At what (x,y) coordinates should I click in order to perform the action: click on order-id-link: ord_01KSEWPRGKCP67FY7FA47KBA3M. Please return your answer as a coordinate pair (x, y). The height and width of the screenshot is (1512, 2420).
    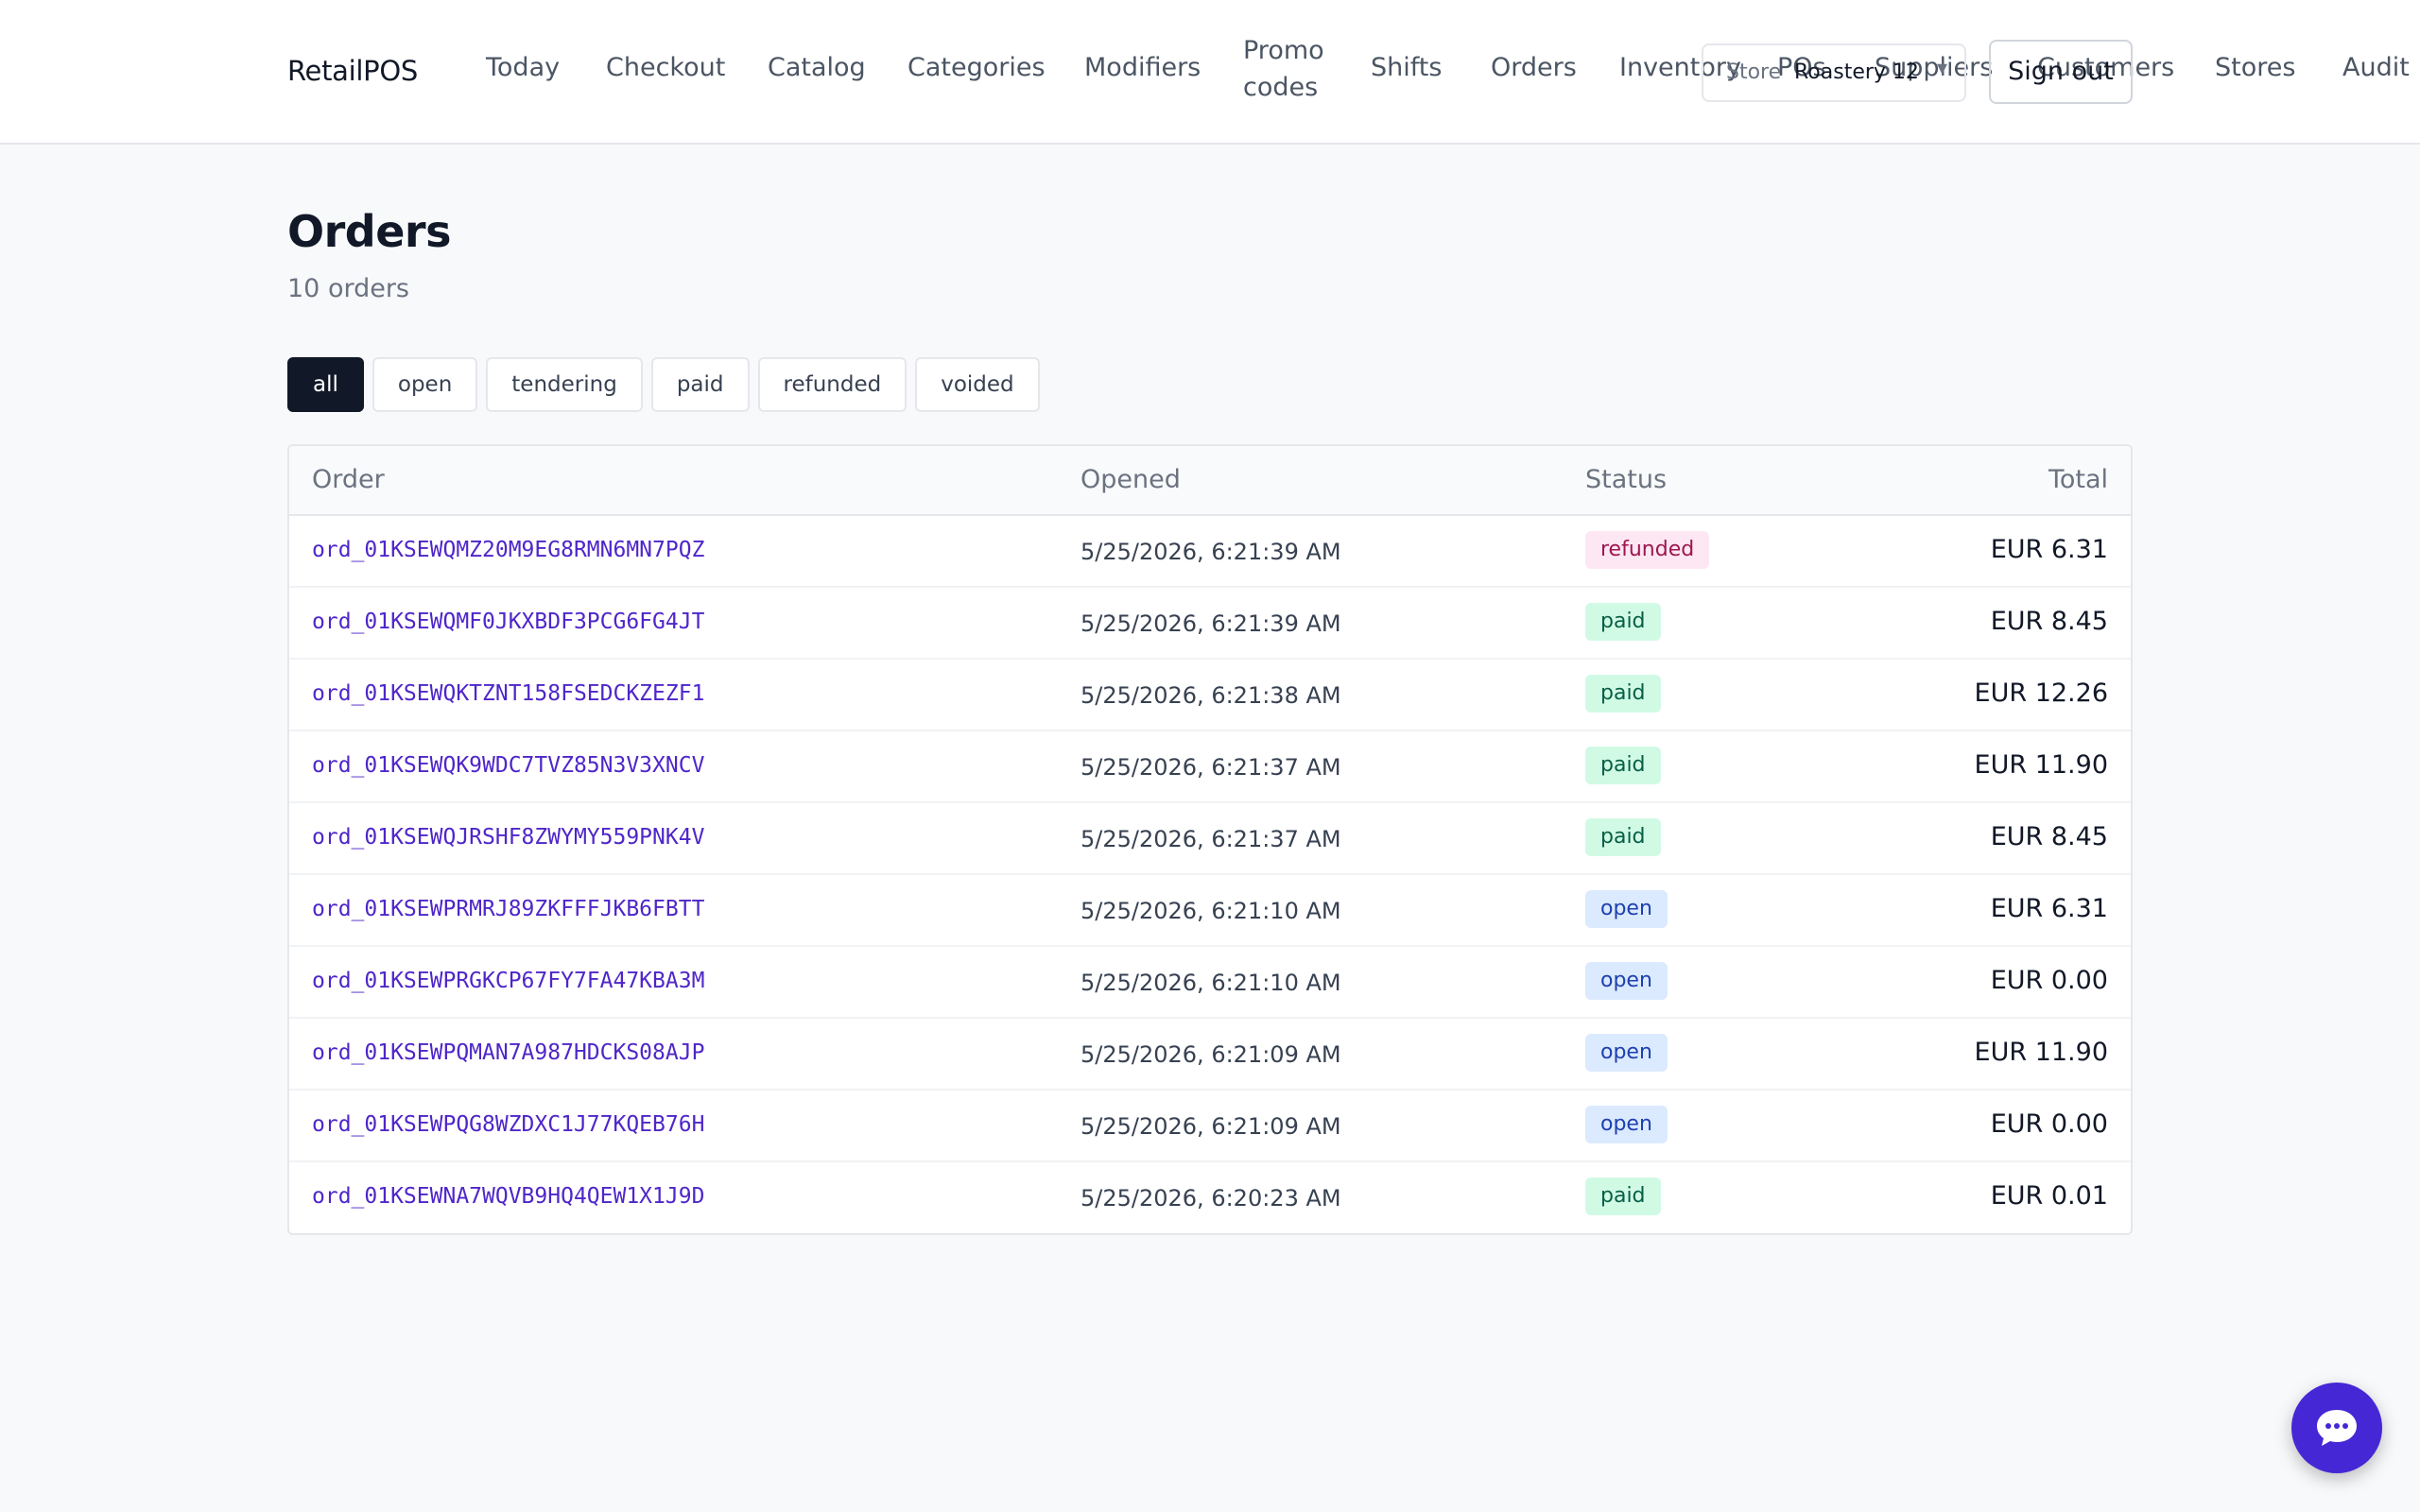
    Looking at the image, I should click on (508, 981).